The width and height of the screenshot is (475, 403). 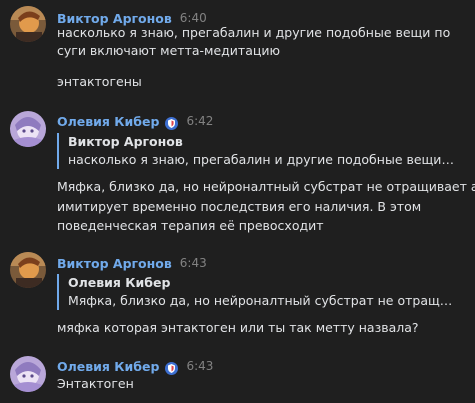 I want to click on message-text-line: энтактогены, so click(x=99, y=81).